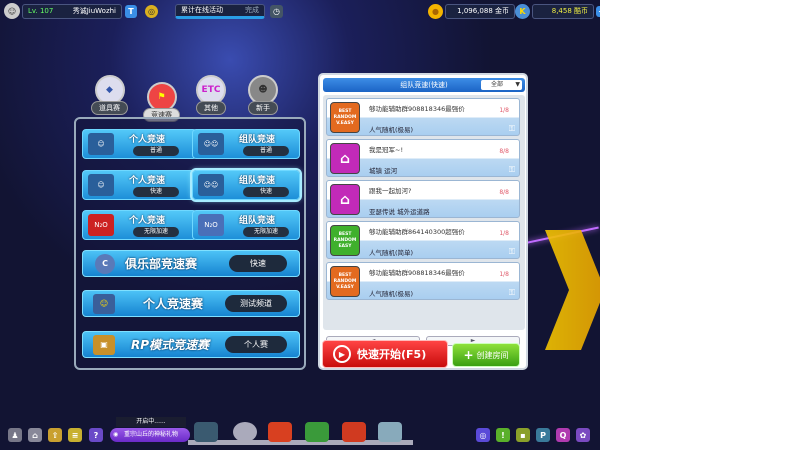  What do you see at coordinates (105, 263) in the screenshot?
I see `club-icon: C` at bounding box center [105, 263].